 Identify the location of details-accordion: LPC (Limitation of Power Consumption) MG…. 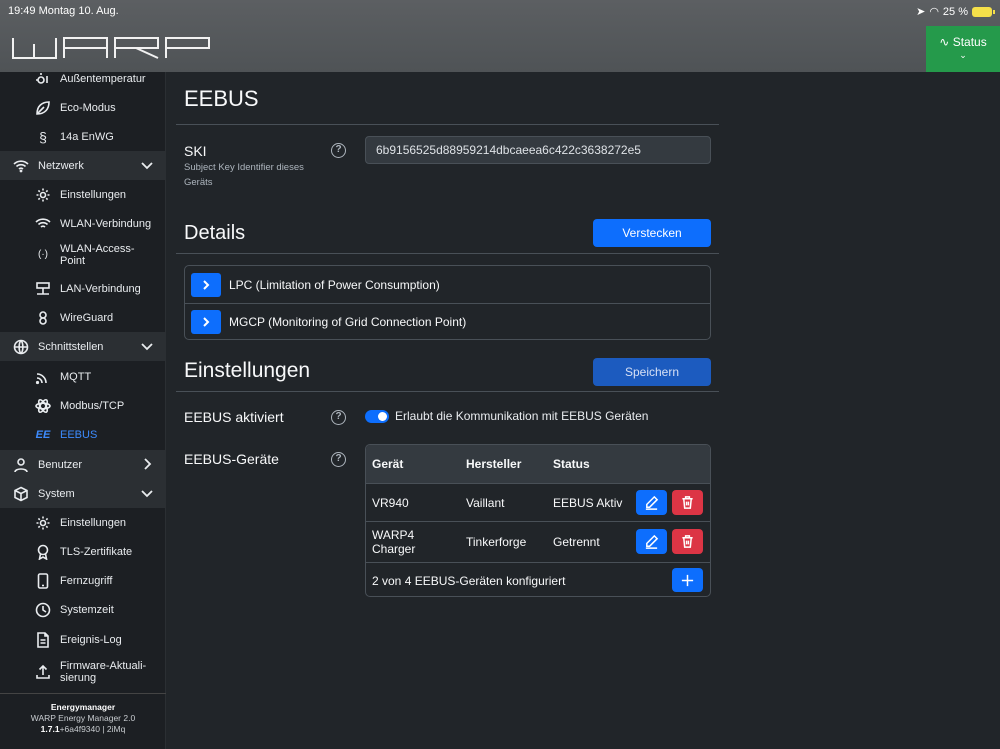
(447, 302).